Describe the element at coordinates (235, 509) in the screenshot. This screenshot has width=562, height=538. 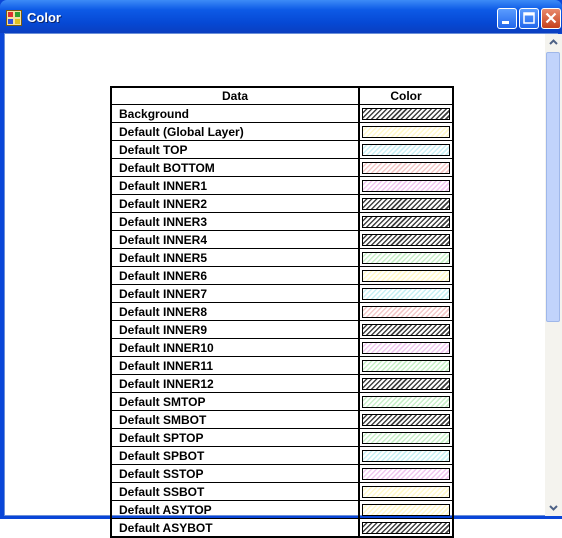
I see `row-label: Default ASYTOP` at that location.